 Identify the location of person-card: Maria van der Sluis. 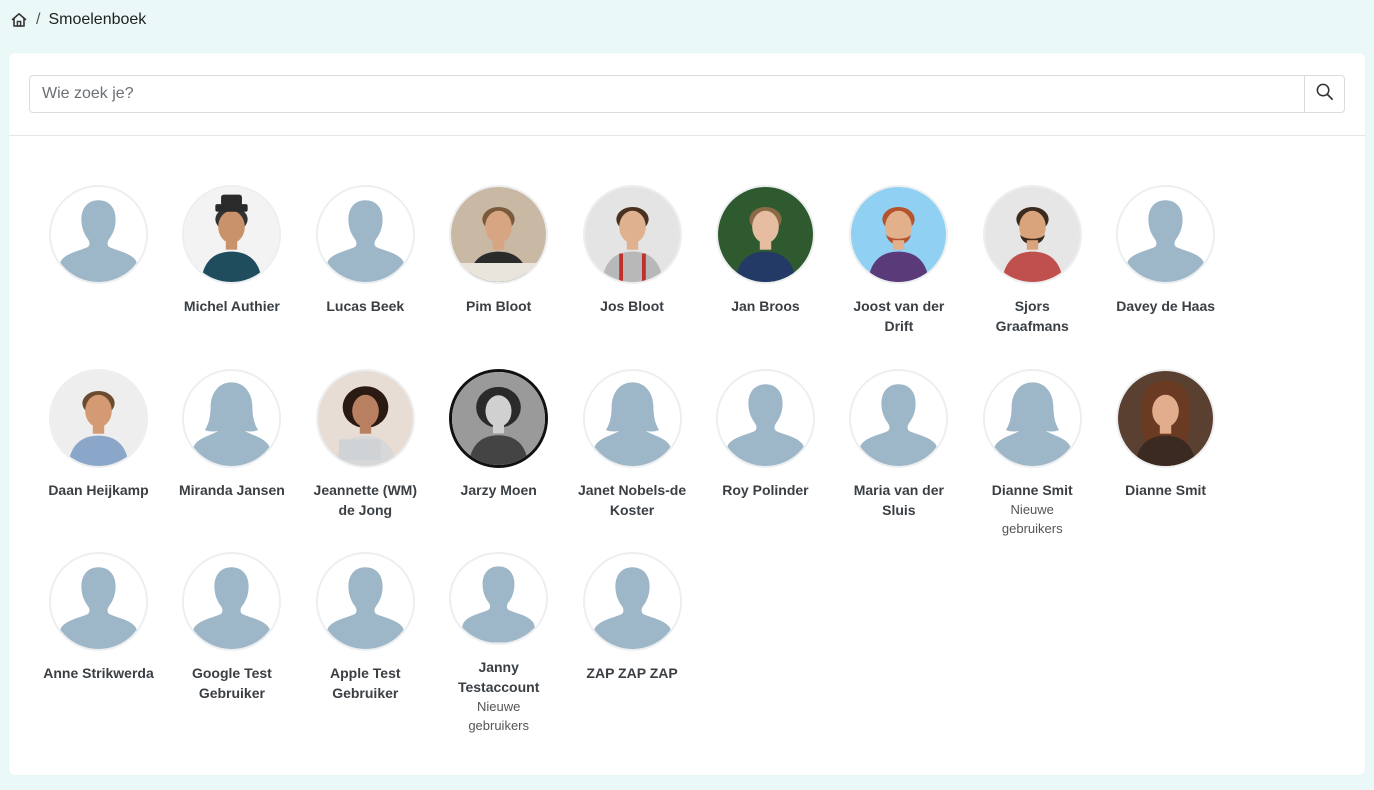
(898, 460).